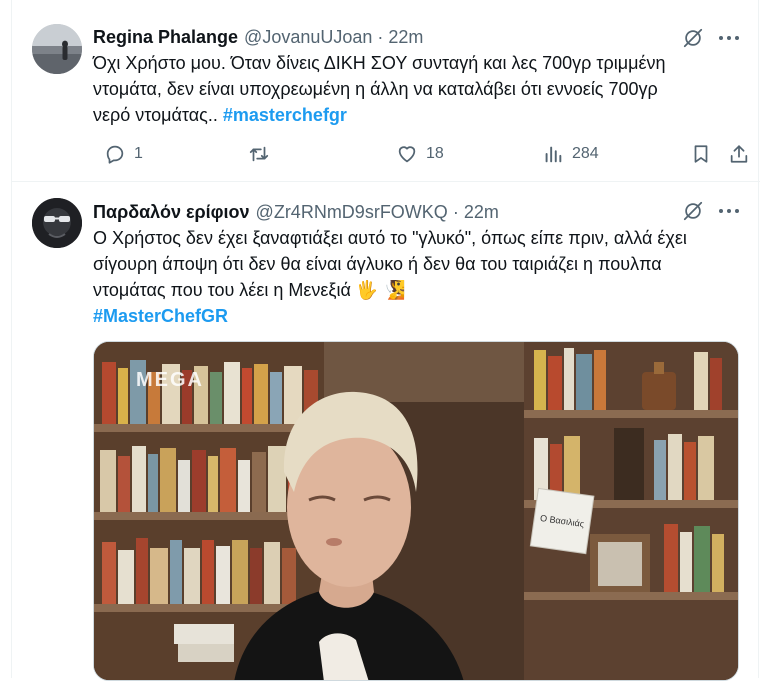 This screenshot has width=767, height=681. Describe the element at coordinates (418, 115) in the screenshot. I see `tweet-text-line-last: νερό ντομάτας.. #masterchefgr` at that location.